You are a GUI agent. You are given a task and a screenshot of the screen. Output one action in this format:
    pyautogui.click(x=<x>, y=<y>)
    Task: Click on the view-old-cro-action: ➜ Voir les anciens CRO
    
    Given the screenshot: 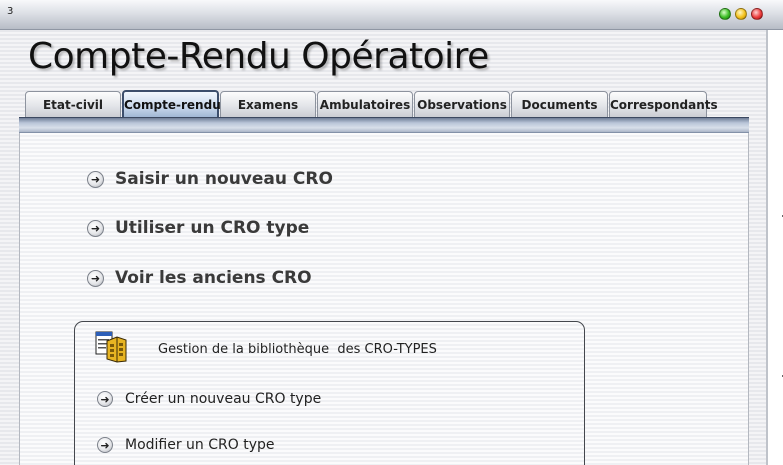 What is the action you would take?
    pyautogui.click(x=199, y=278)
    